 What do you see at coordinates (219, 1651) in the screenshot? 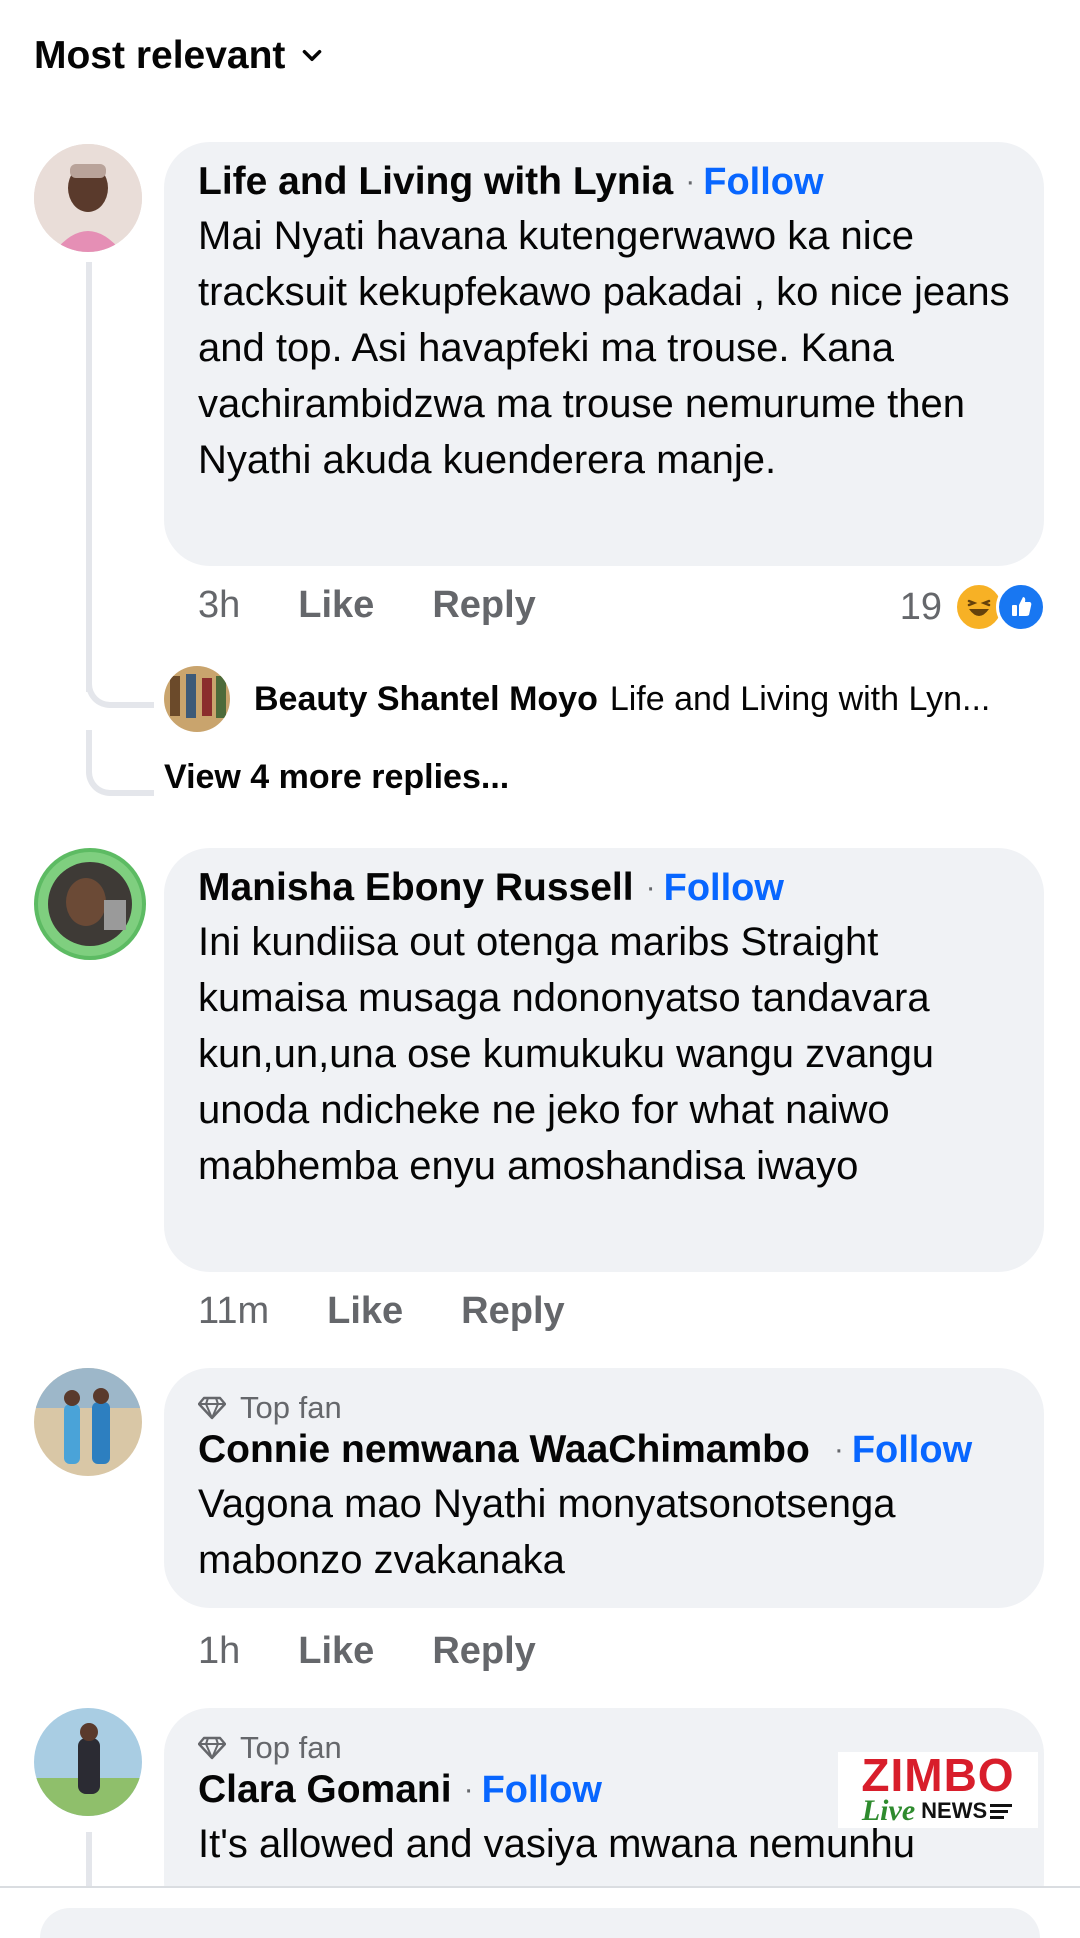
I see `comment-time: 1h` at bounding box center [219, 1651].